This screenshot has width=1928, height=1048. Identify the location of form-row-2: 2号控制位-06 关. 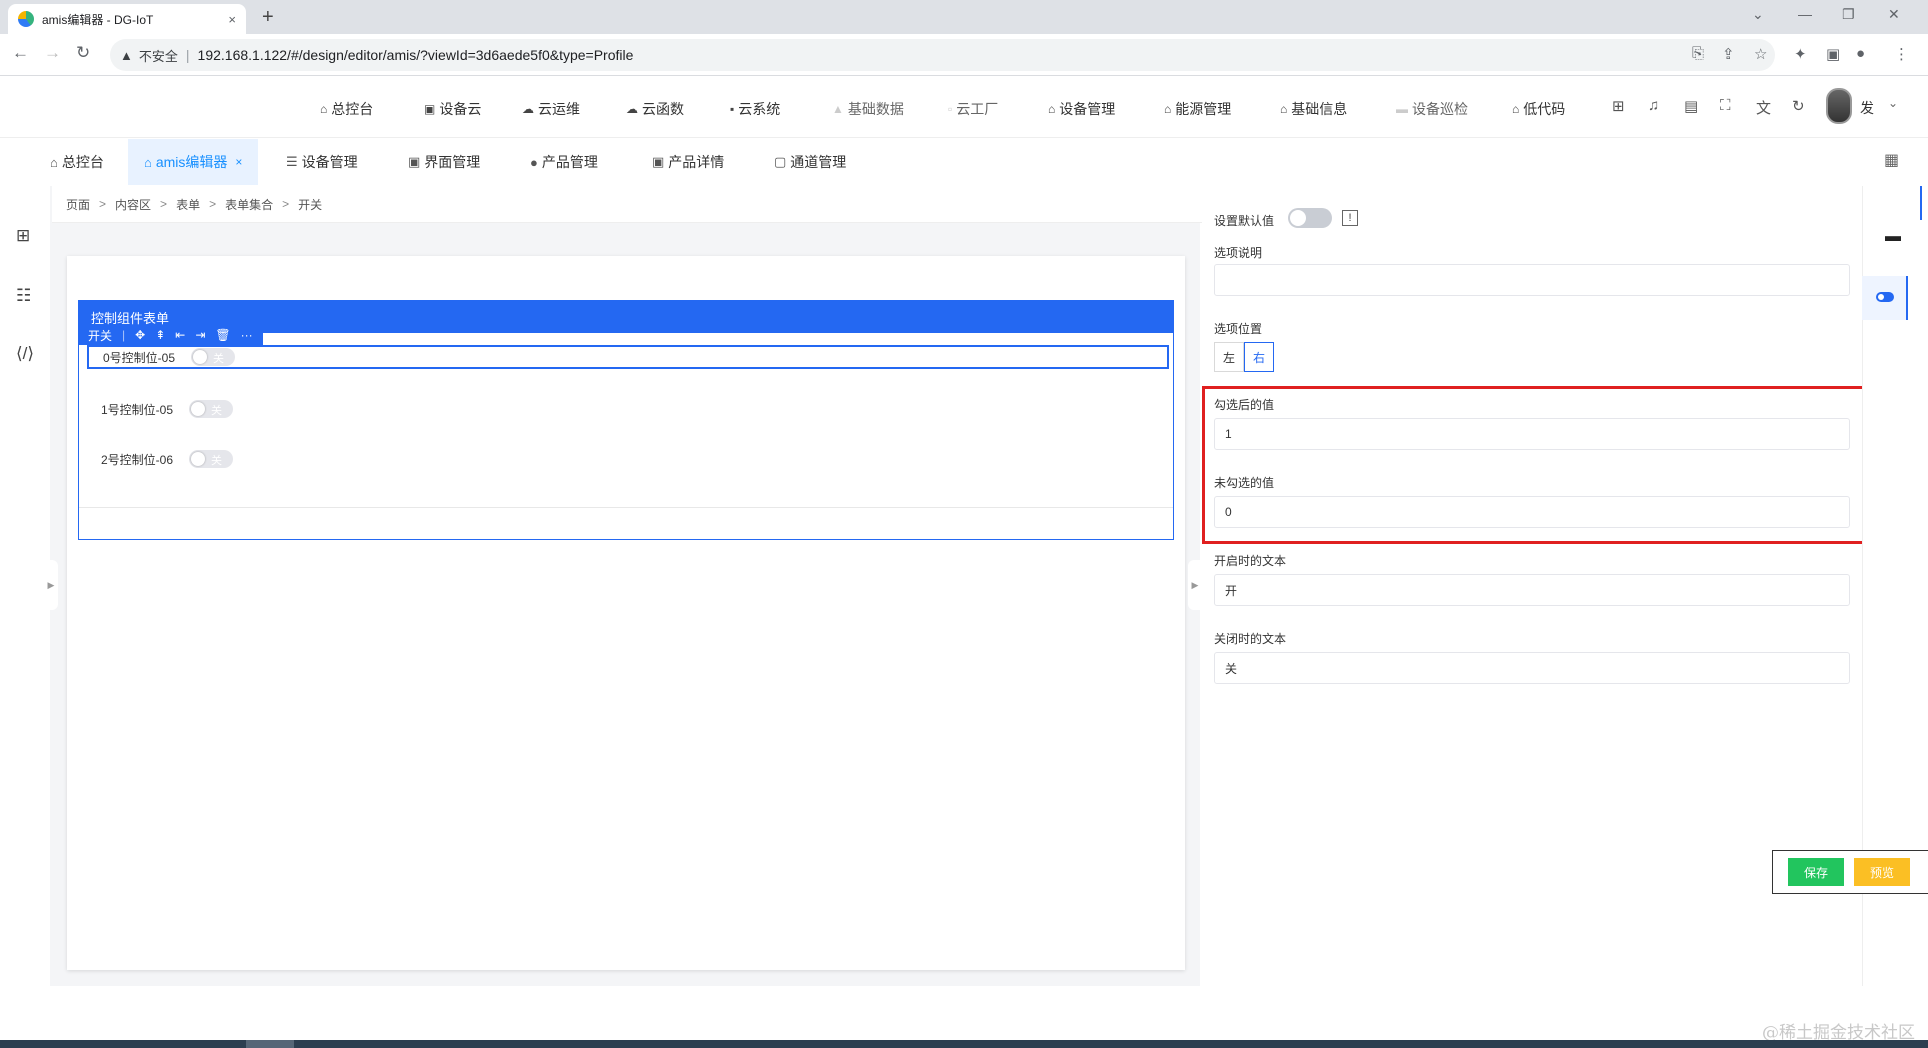
(628, 459).